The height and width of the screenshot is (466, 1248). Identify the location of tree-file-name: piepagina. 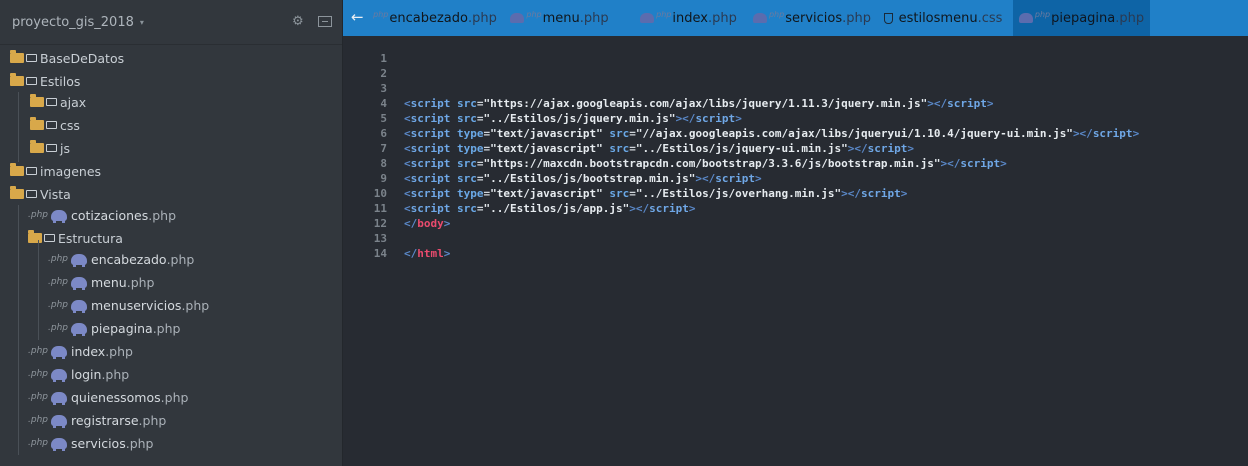
(122, 328).